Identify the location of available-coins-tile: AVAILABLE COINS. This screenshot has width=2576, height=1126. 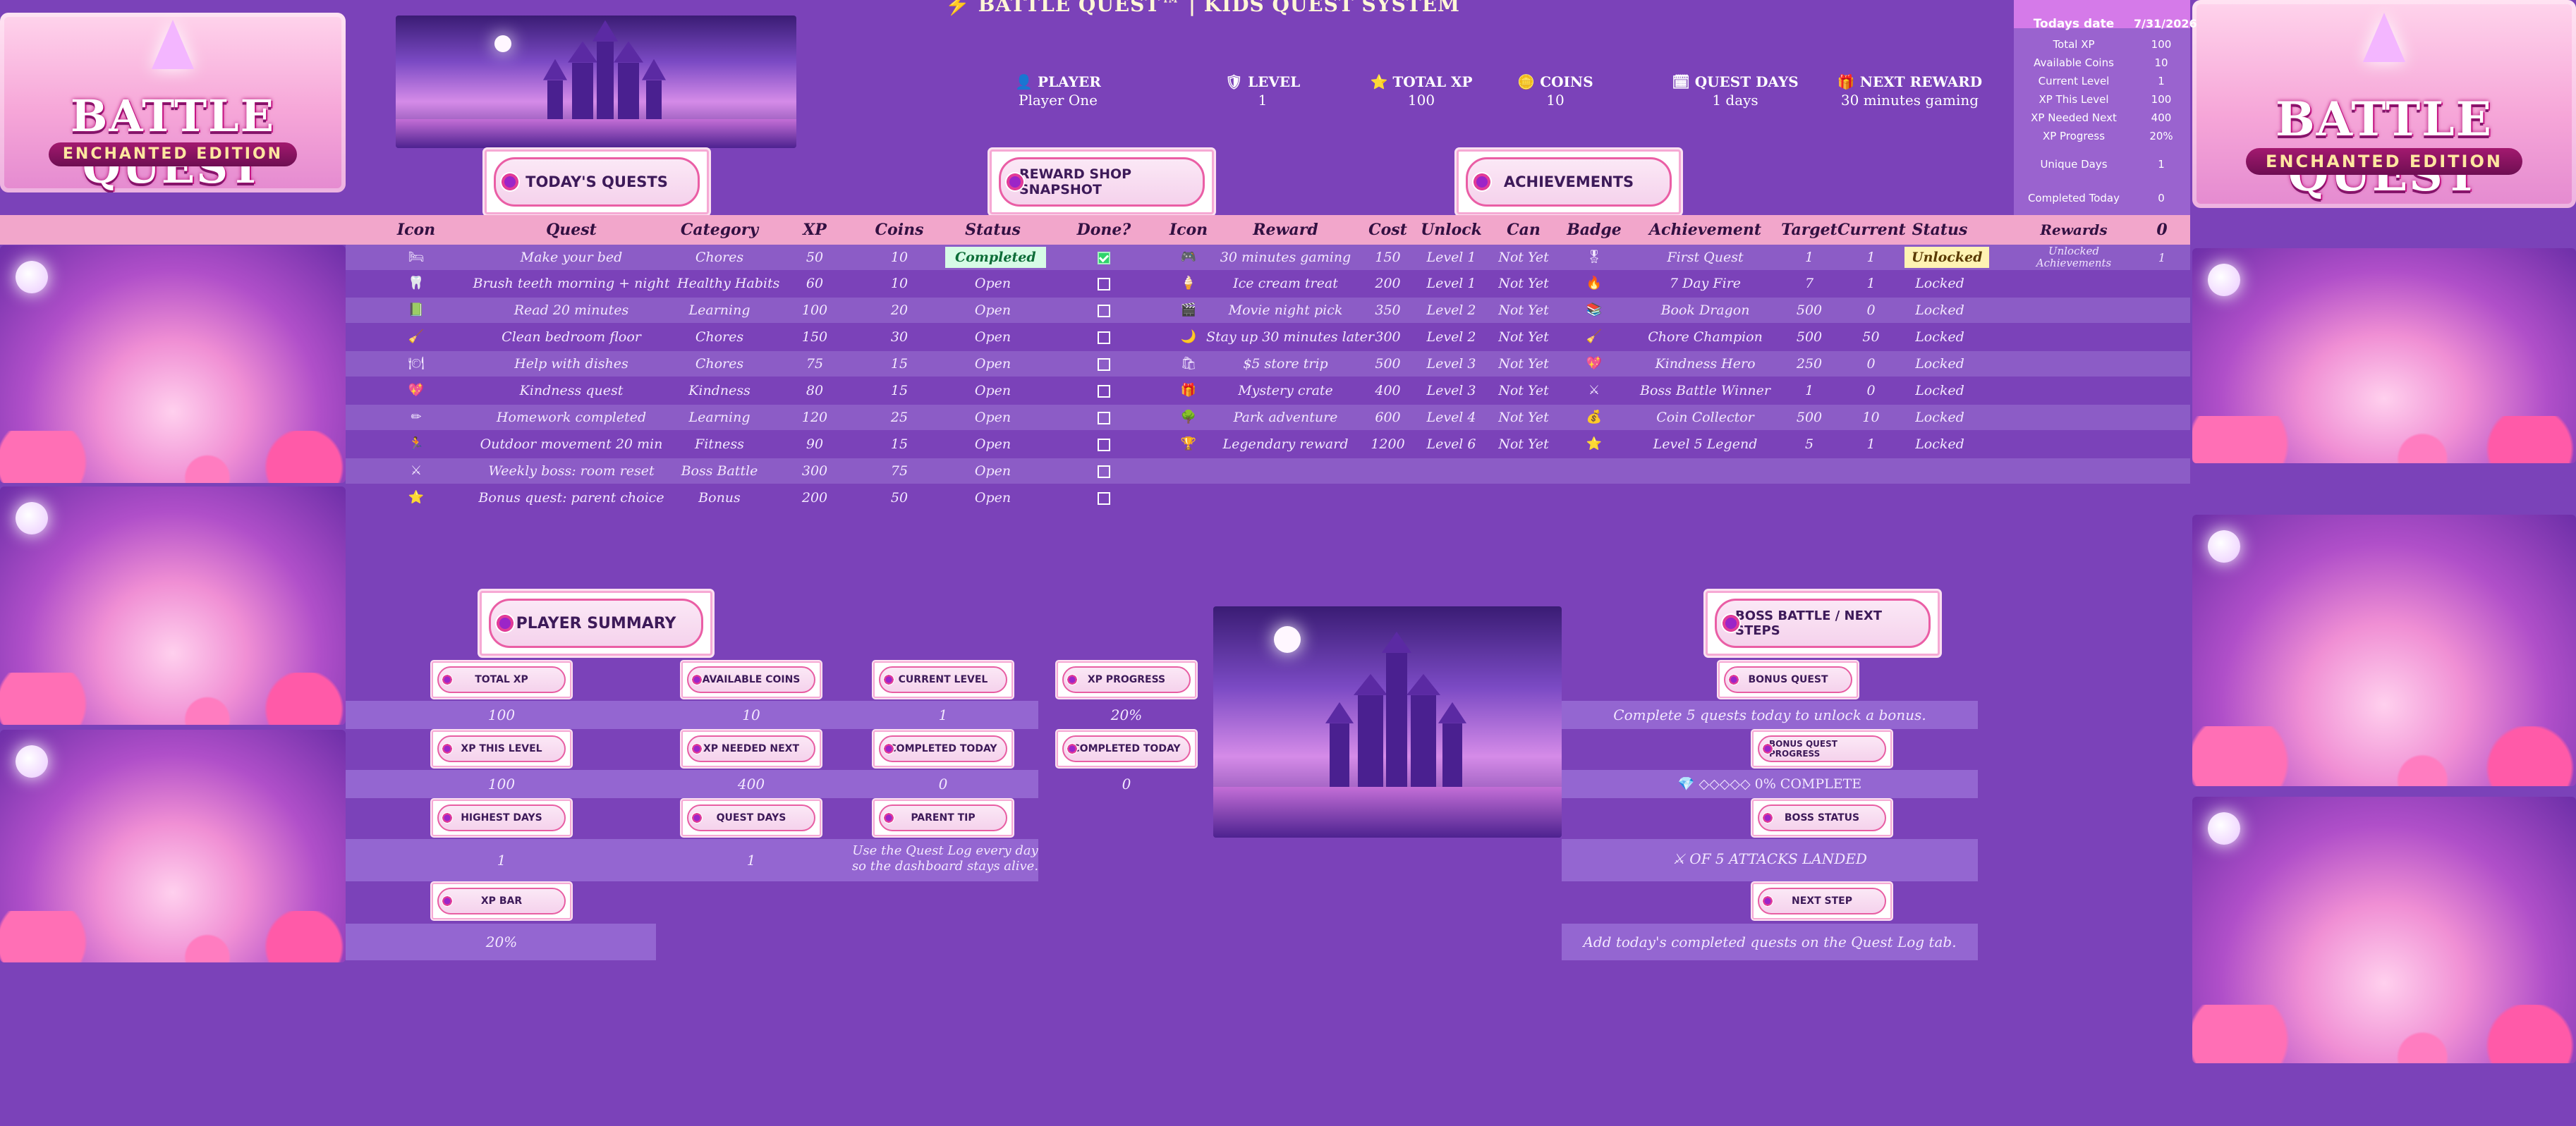
(751, 679).